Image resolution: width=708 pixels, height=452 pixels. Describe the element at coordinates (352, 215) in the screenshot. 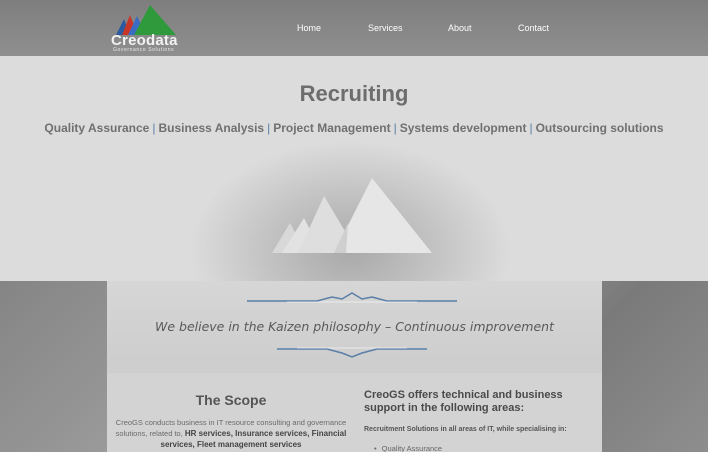

I see `mountain-icon` at that location.